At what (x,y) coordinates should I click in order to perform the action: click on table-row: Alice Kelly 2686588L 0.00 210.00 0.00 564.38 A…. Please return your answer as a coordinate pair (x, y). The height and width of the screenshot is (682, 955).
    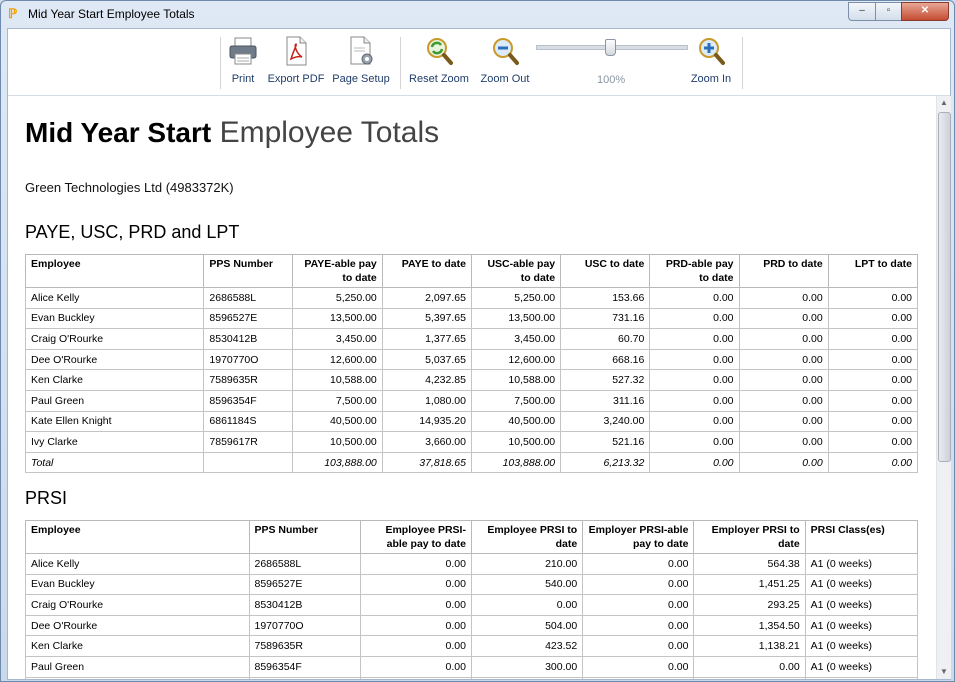
    Looking at the image, I should click on (472, 564).